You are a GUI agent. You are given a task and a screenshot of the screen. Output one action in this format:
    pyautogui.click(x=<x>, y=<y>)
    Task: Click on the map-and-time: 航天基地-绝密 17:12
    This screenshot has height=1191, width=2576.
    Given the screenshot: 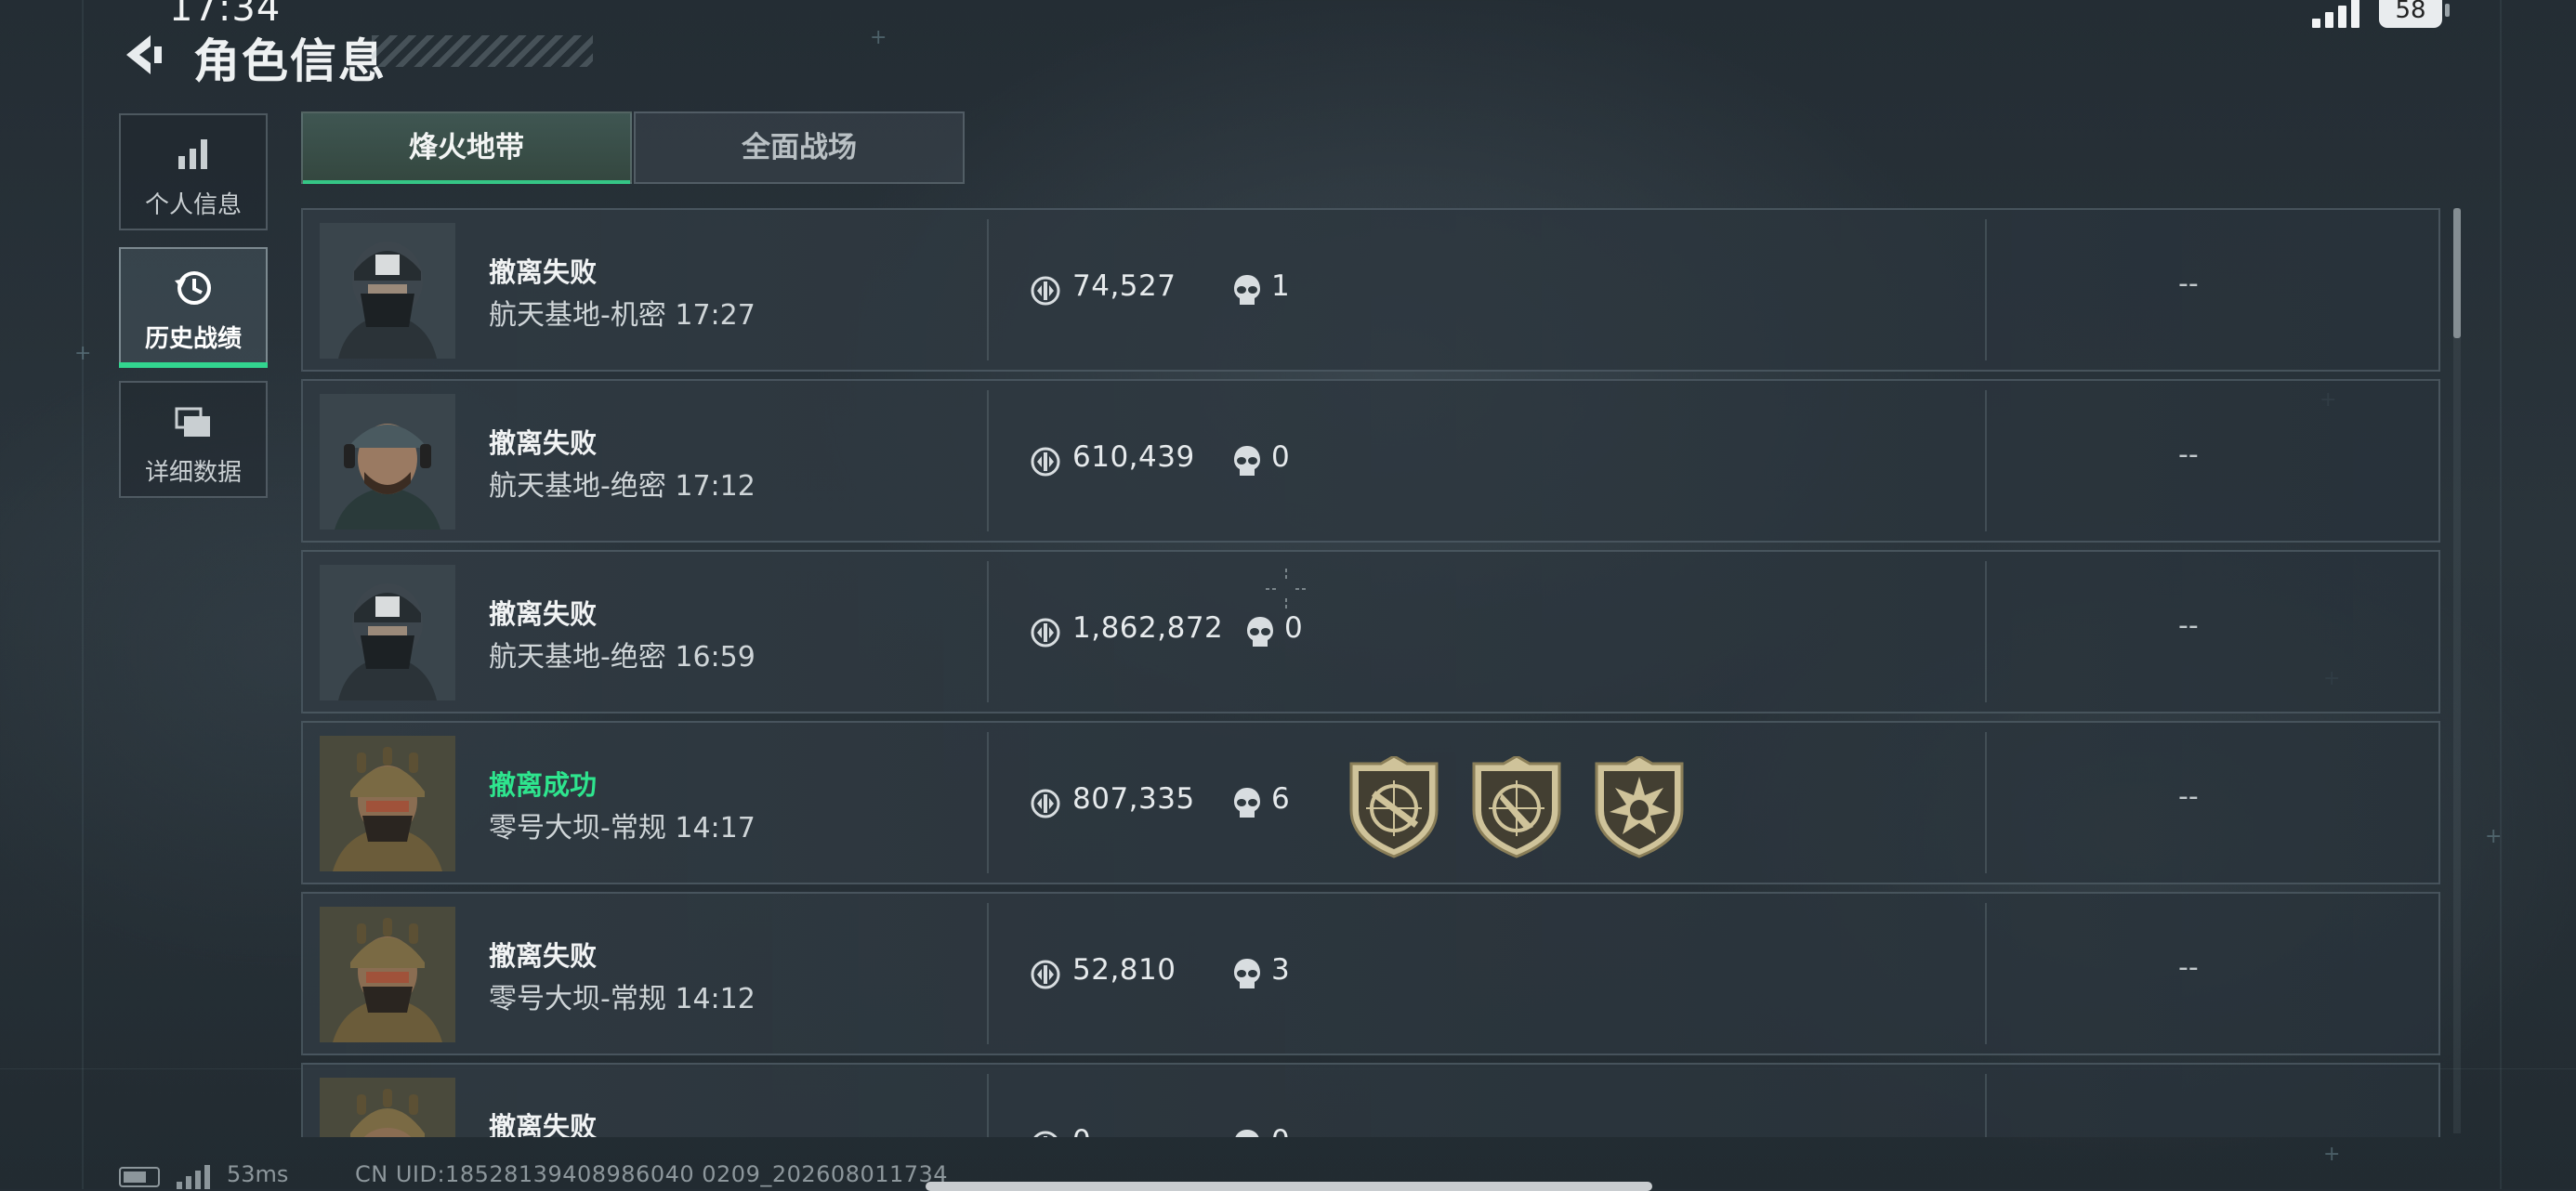 What is the action you would take?
    pyautogui.click(x=622, y=487)
    